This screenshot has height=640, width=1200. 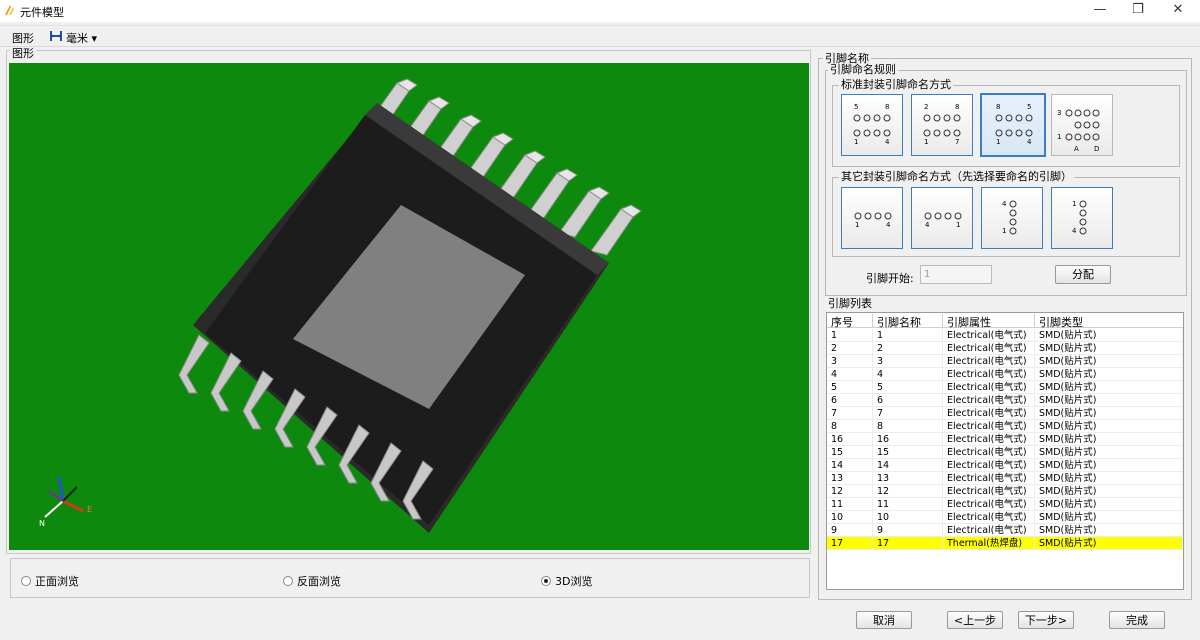 What do you see at coordinates (908, 361) in the screenshot?
I see `cell-pin-name: 3` at bounding box center [908, 361].